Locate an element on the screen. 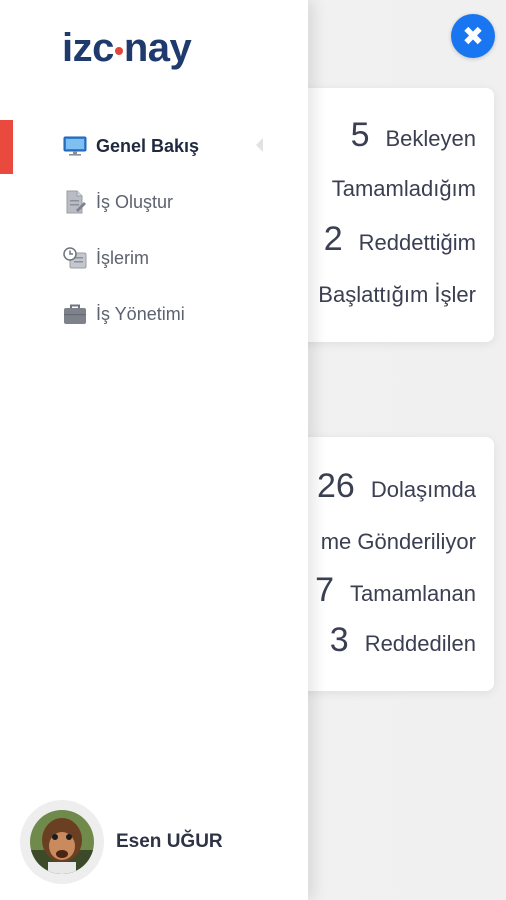 This screenshot has height=900, width=506. stat-rejected-label: Reddettiğim is located at coordinates (417, 242).